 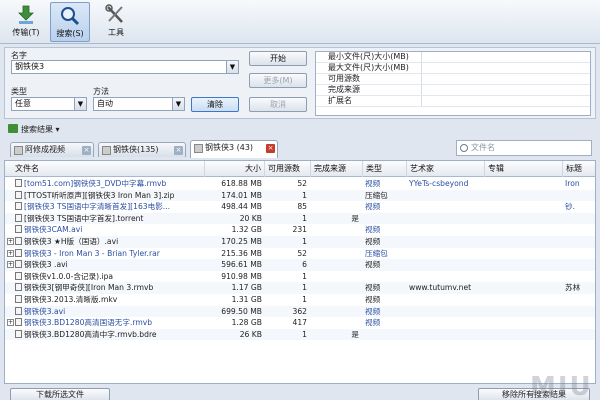 I want to click on transfer-button: 传输(T), so click(x=26, y=22).